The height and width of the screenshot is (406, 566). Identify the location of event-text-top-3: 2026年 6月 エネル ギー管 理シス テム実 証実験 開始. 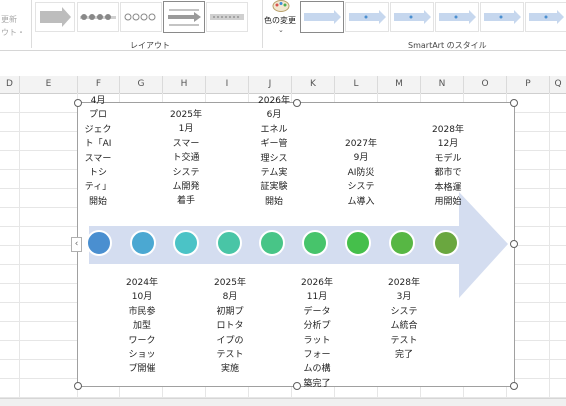
(274, 151).